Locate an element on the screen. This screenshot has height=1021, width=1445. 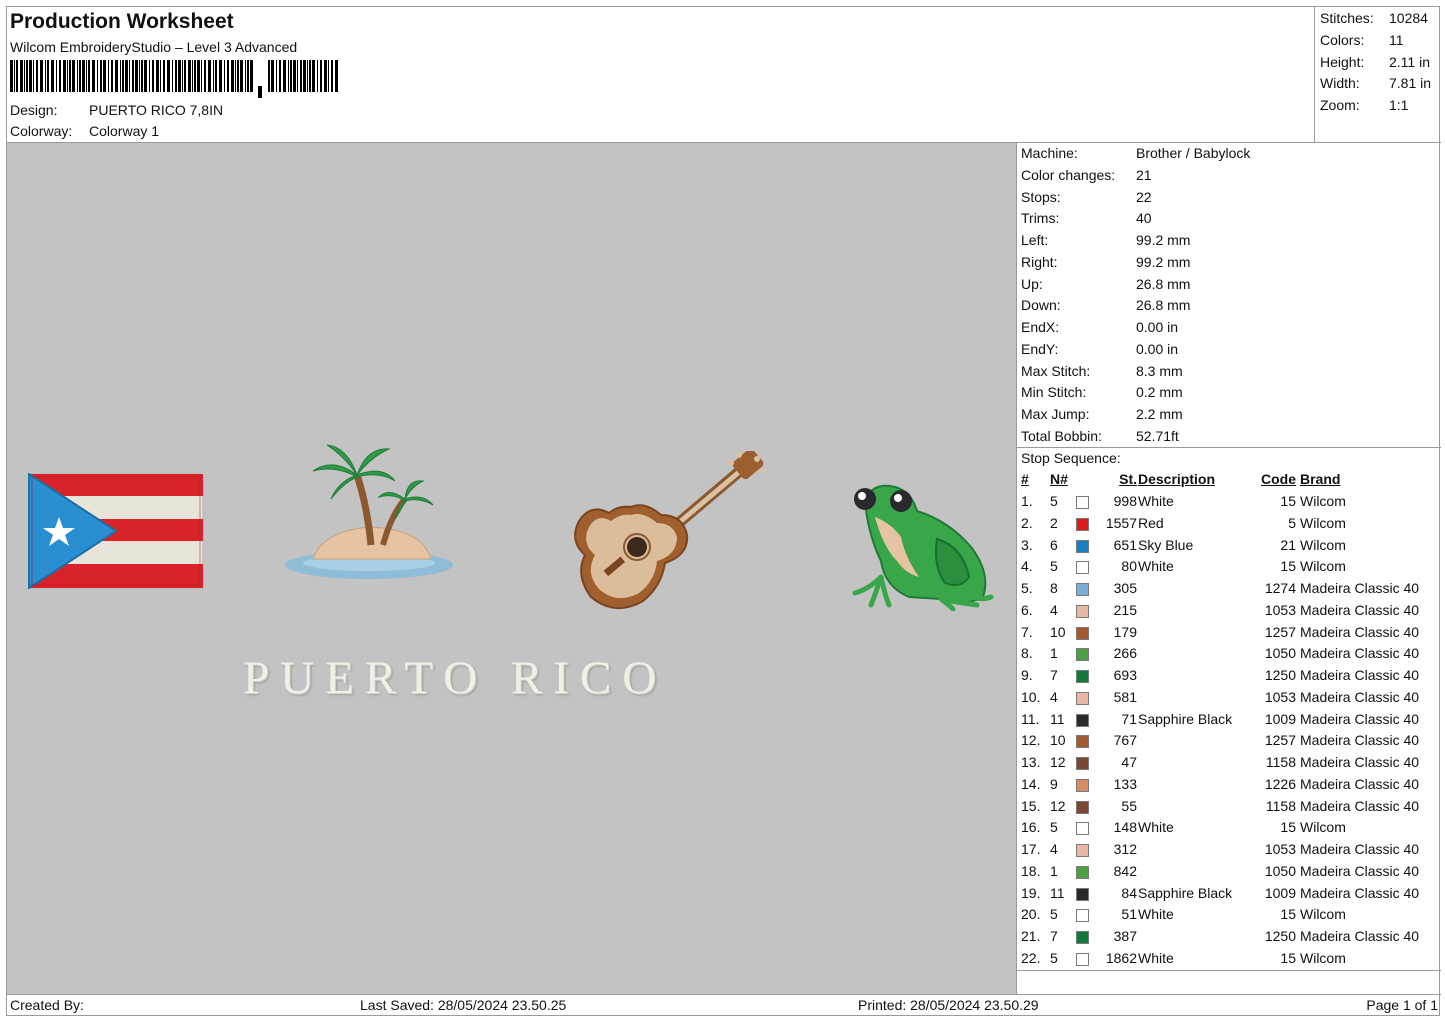
stop-index: 12. is located at coordinates (1031, 740).